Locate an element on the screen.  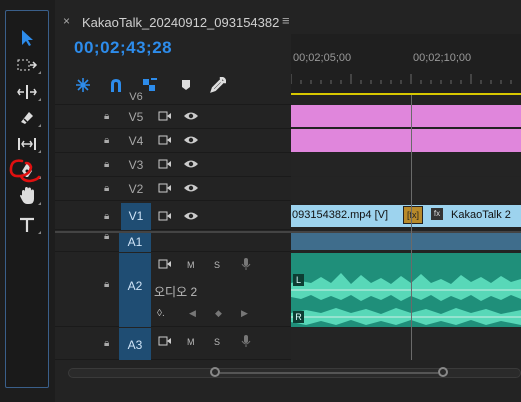
nest-sequence-button is located at coordinates (83, 85).